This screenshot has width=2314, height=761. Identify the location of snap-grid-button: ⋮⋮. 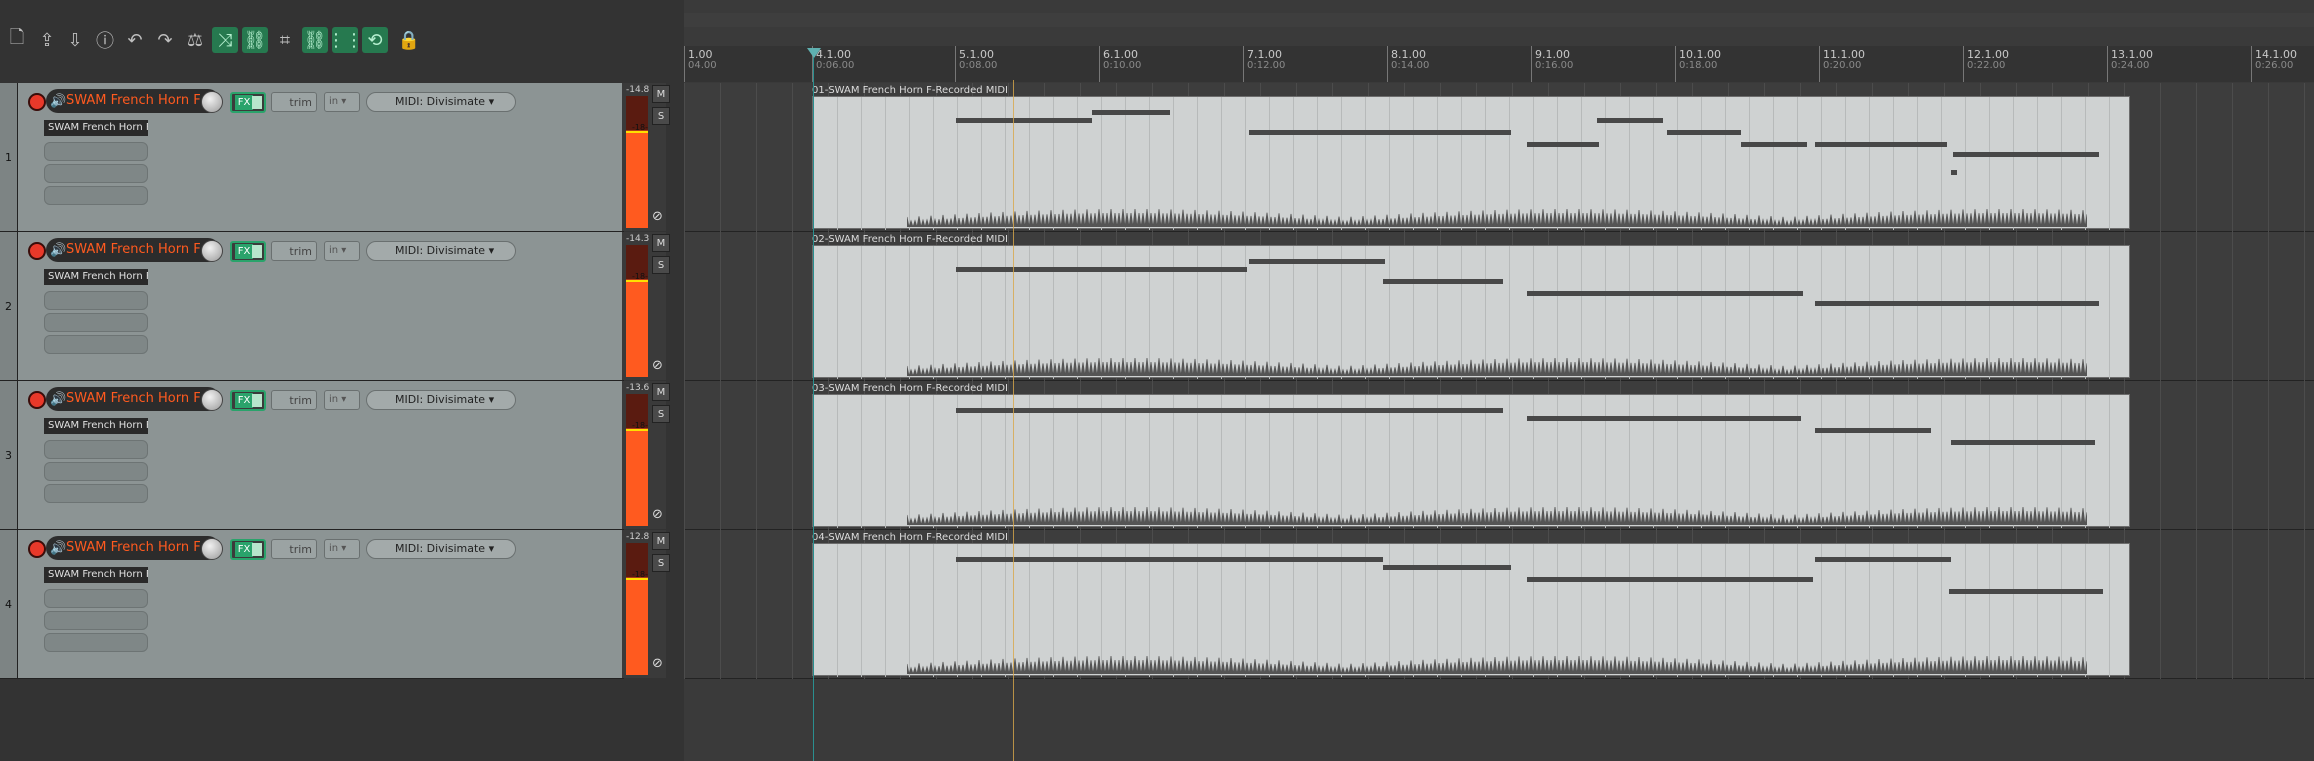
(345, 40).